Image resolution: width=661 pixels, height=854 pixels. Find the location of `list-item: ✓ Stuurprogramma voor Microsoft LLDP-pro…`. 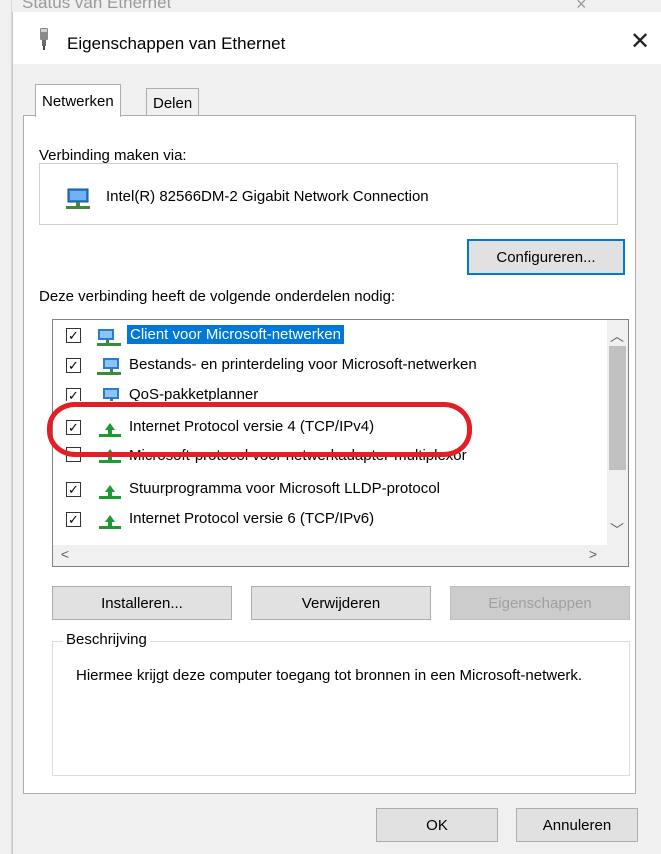

list-item: ✓ Stuurprogramma voor Microsoft LLDP-pro… is located at coordinates (330, 490).